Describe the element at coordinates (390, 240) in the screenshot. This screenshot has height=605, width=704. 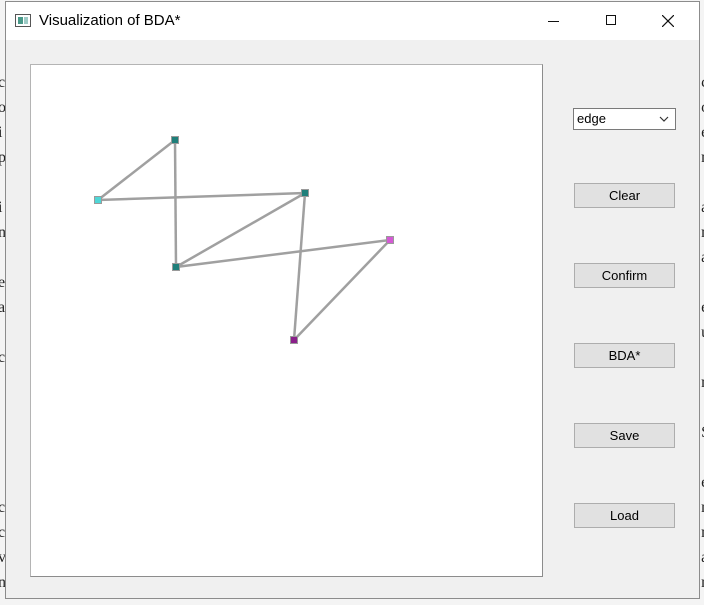
I see `graph-node-n5` at that location.